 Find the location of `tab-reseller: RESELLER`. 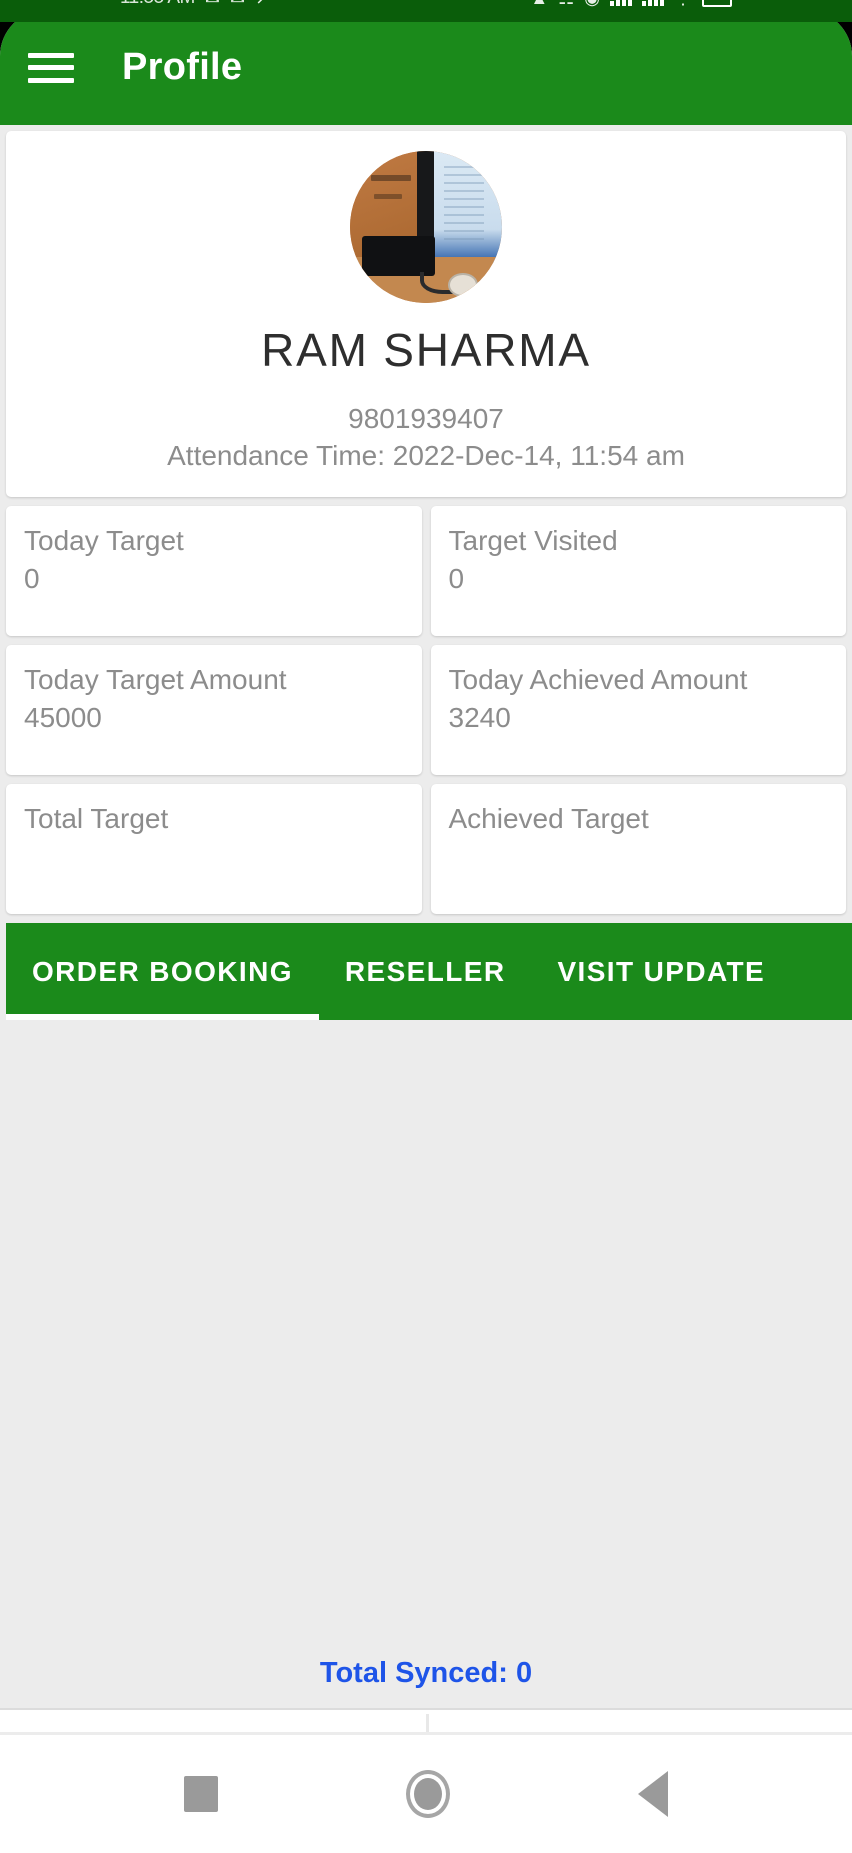

tab-reseller: RESELLER is located at coordinates (425, 971).